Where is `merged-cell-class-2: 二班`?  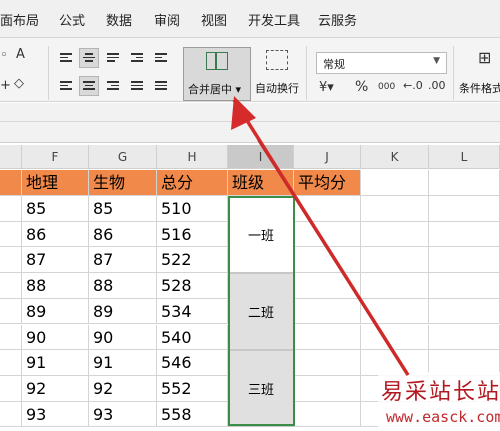 merged-cell-class-2: 二班 is located at coordinates (261, 311).